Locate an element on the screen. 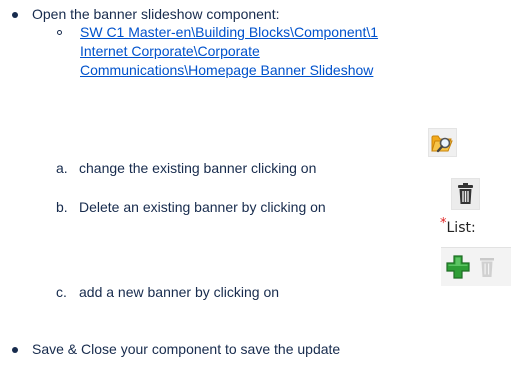 Image resolution: width=511 pixels, height=371 pixels. open-component-step: Open the banner slideshow component: is located at coordinates (156, 14).